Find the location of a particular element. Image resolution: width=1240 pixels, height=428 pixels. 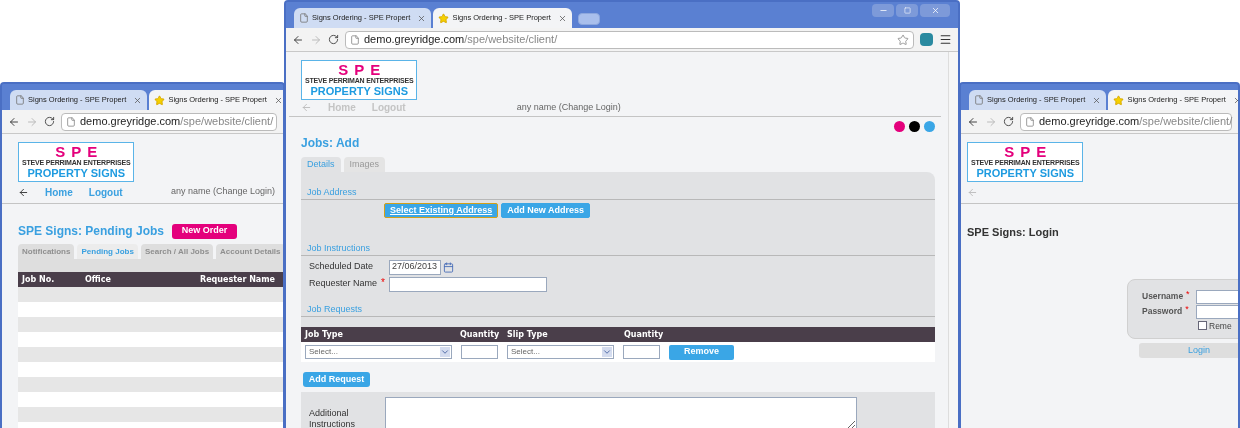

field-label: Requester Name is located at coordinates (343, 284).